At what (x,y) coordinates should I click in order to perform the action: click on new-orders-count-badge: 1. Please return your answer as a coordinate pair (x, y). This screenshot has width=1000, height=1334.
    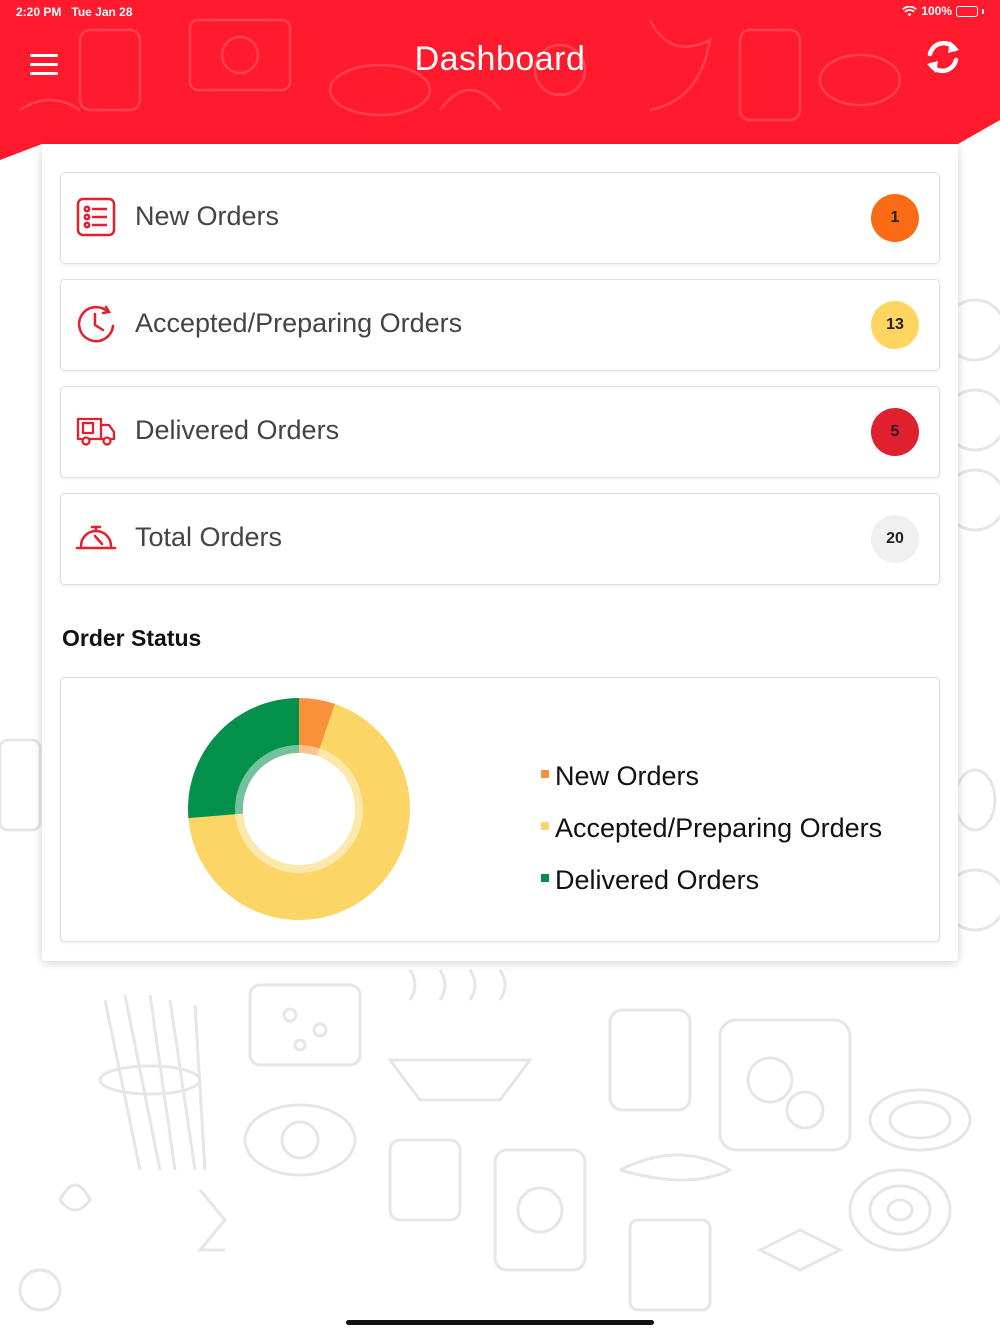
    Looking at the image, I should click on (895, 218).